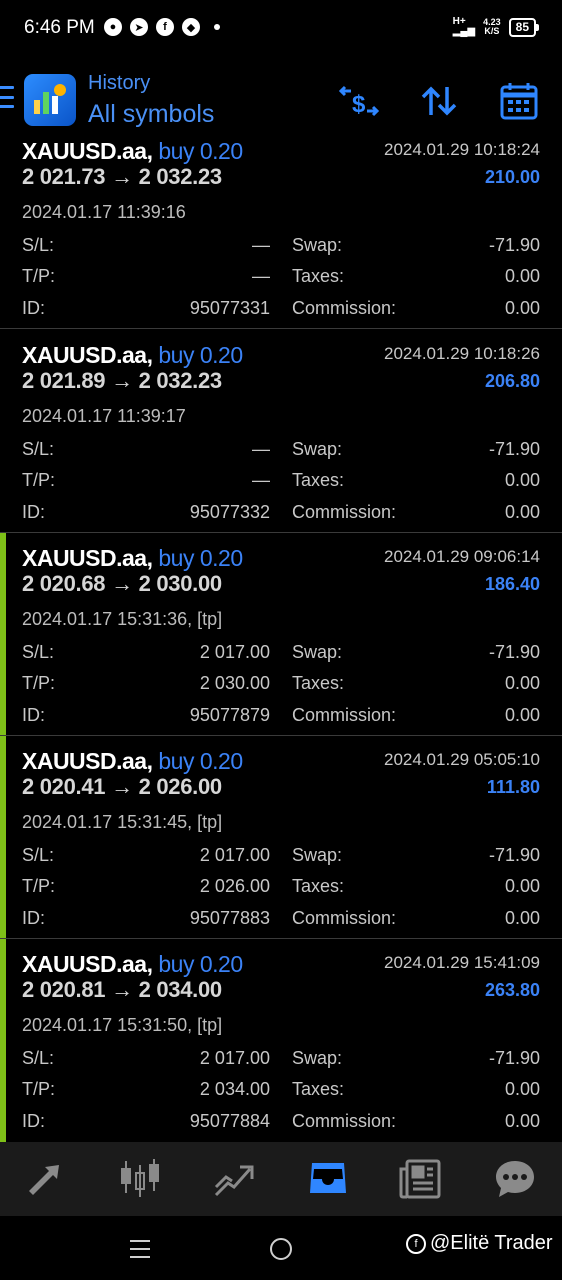 The image size is (562, 1280). What do you see at coordinates (234, 1179) in the screenshot?
I see `trade-icon` at bounding box center [234, 1179].